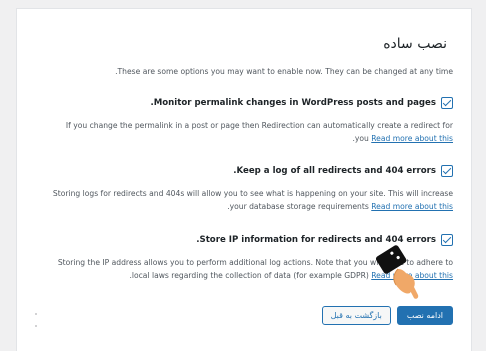 The image size is (486, 351). What do you see at coordinates (36, 320) in the screenshot?
I see `decorative-dots` at bounding box center [36, 320].